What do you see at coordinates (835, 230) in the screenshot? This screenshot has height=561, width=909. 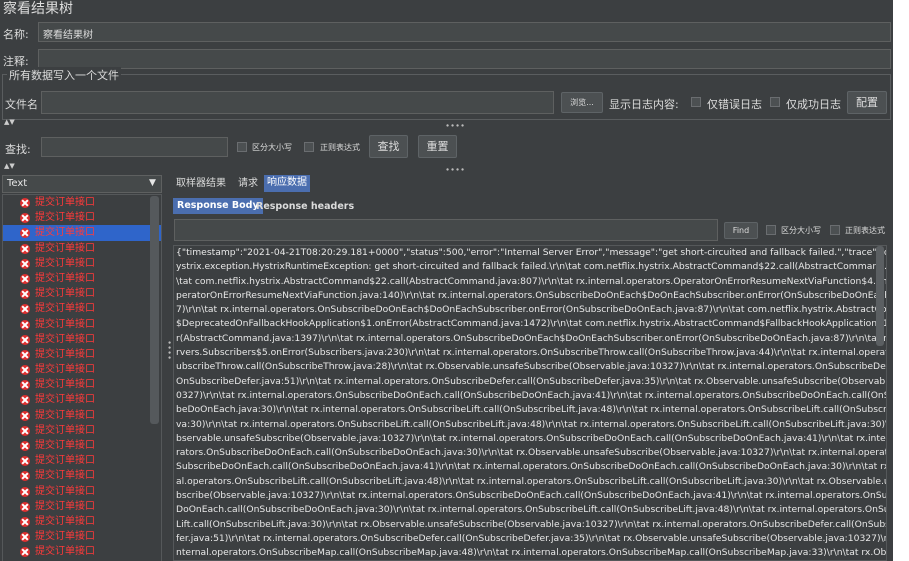 I see `response-regex-checkbox` at bounding box center [835, 230].